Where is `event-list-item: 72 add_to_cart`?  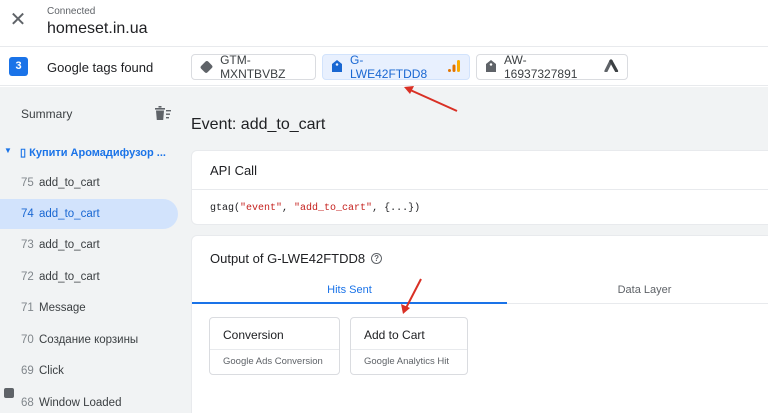
event-list-item: 72 add_to_cart is located at coordinates (89, 277).